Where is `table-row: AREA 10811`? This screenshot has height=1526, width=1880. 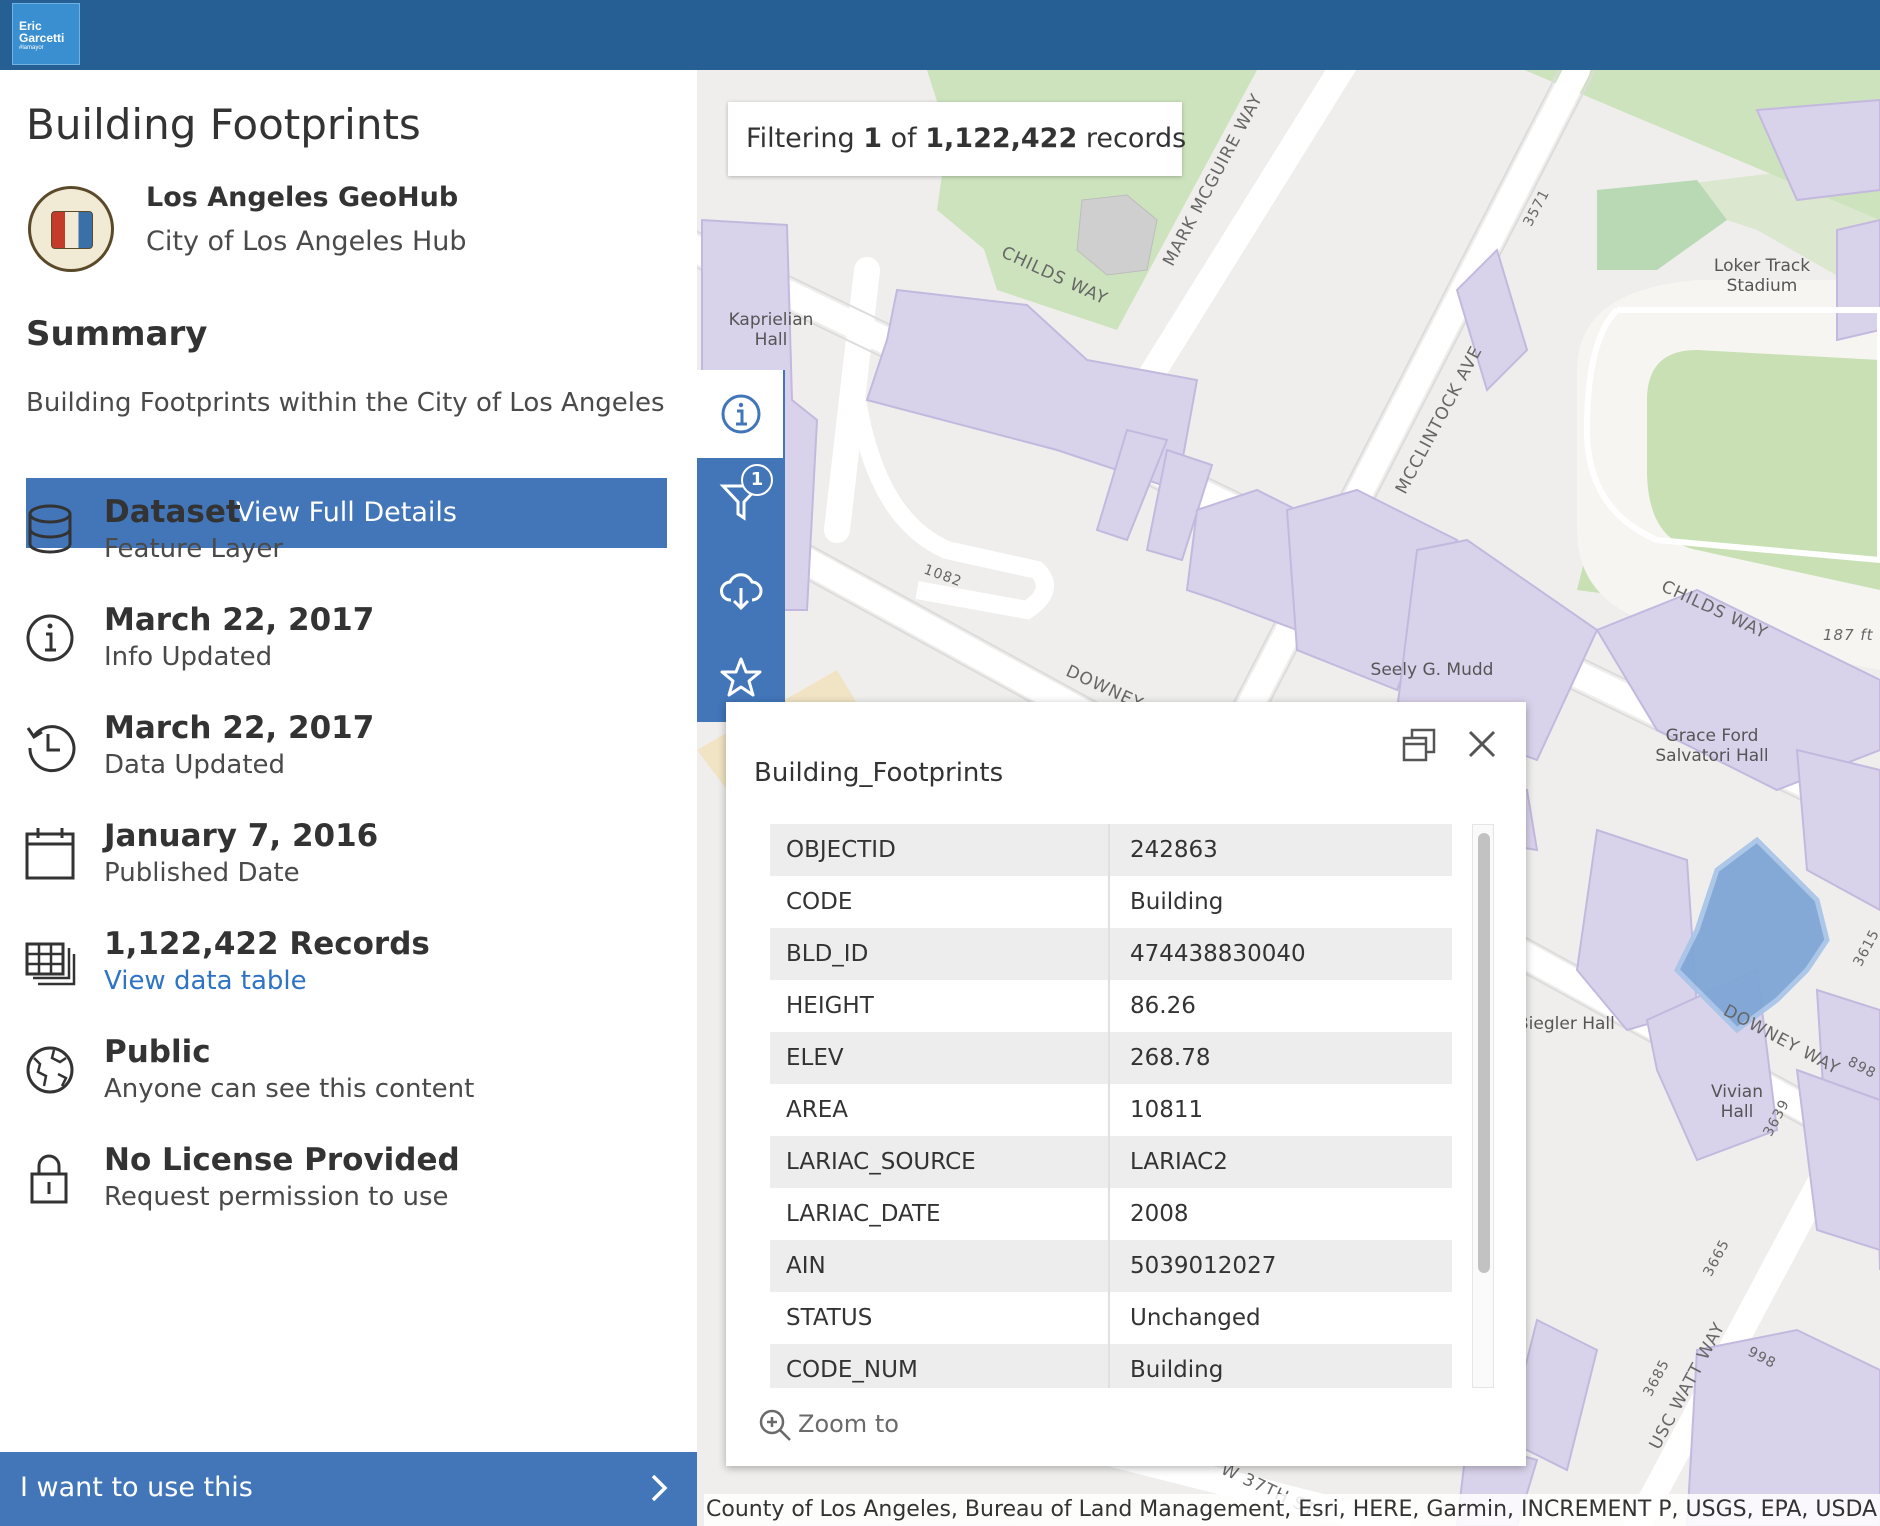
table-row: AREA 10811 is located at coordinates (1111, 1110).